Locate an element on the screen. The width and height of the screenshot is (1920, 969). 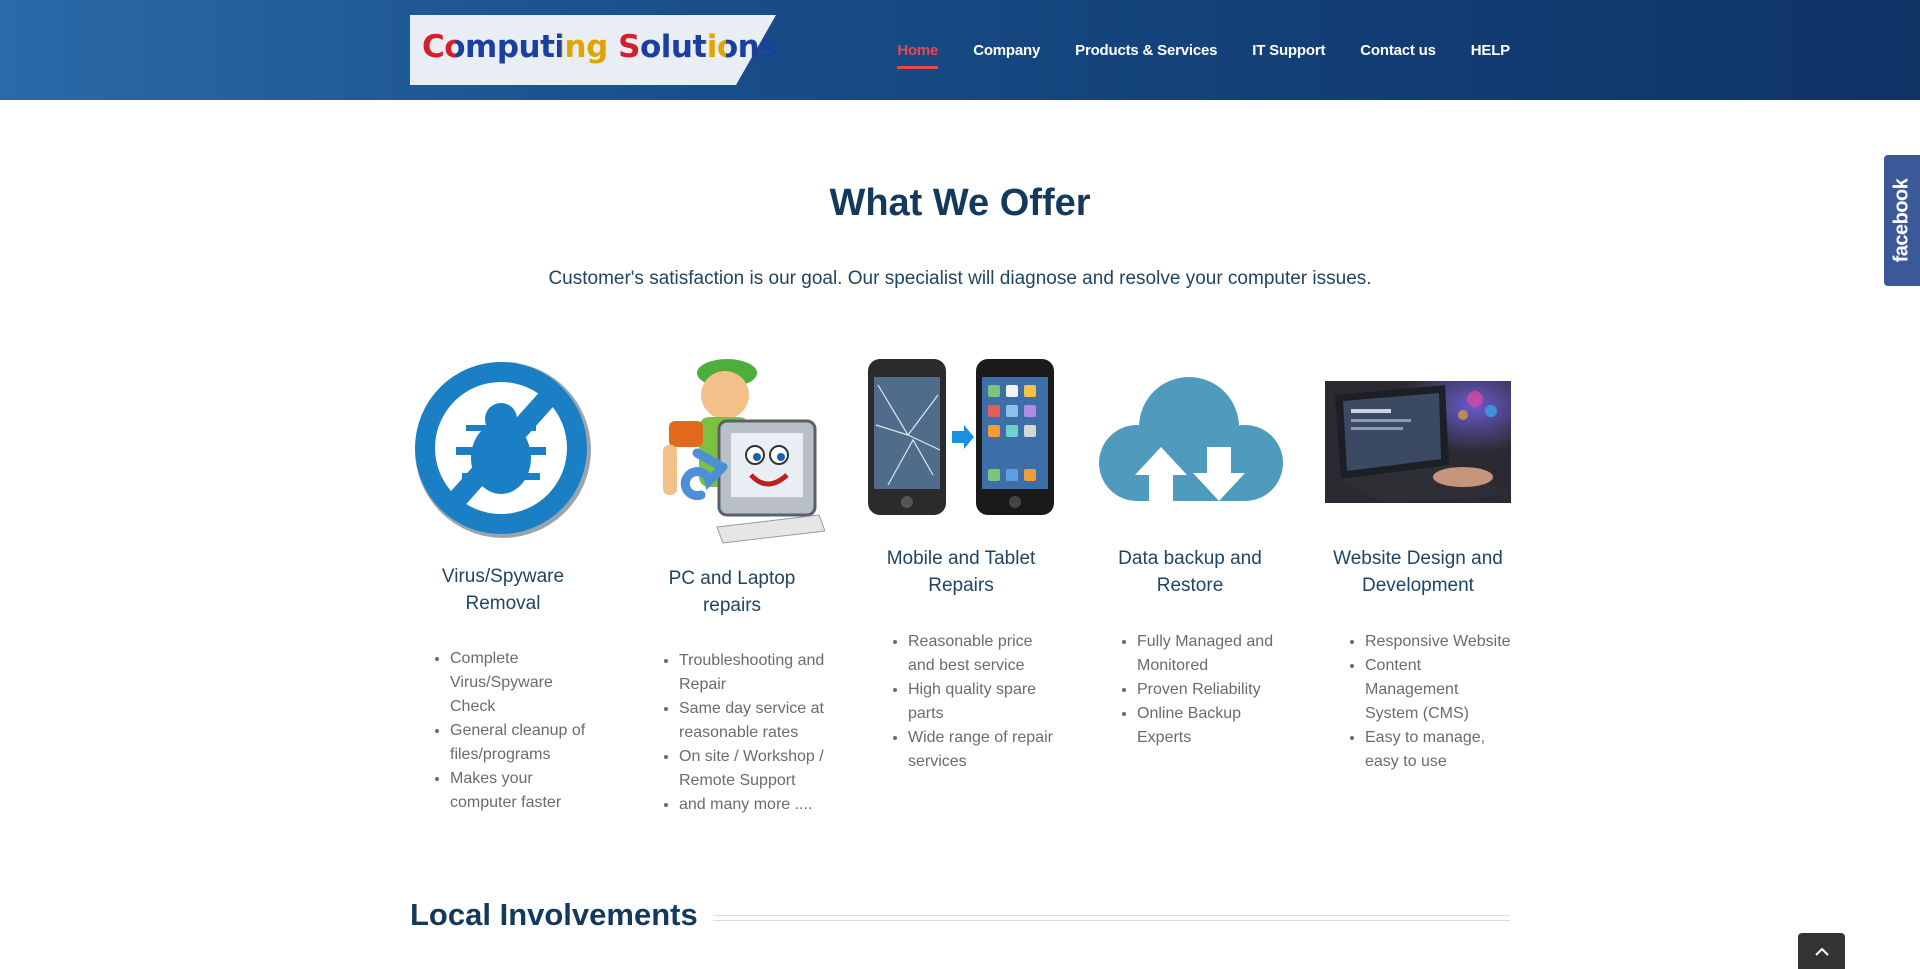
card-title: PC and Laptop repairs is located at coordinates (732, 592).